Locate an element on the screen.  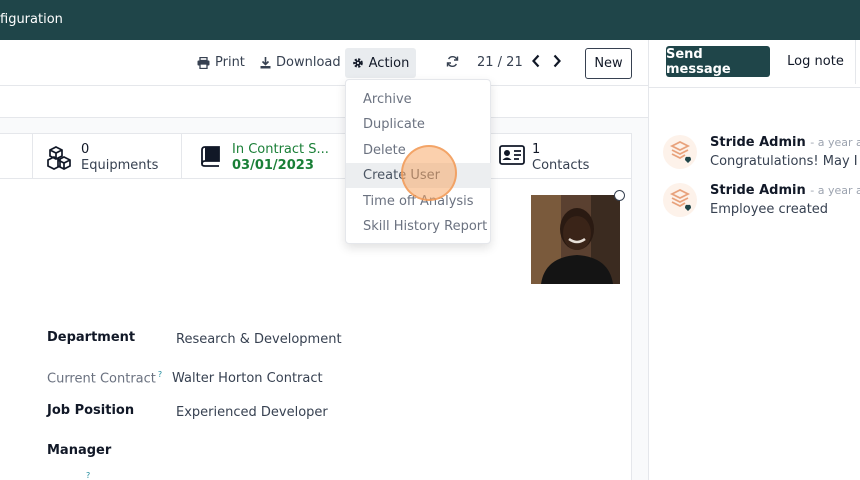
new-button: New is located at coordinates (608, 63).